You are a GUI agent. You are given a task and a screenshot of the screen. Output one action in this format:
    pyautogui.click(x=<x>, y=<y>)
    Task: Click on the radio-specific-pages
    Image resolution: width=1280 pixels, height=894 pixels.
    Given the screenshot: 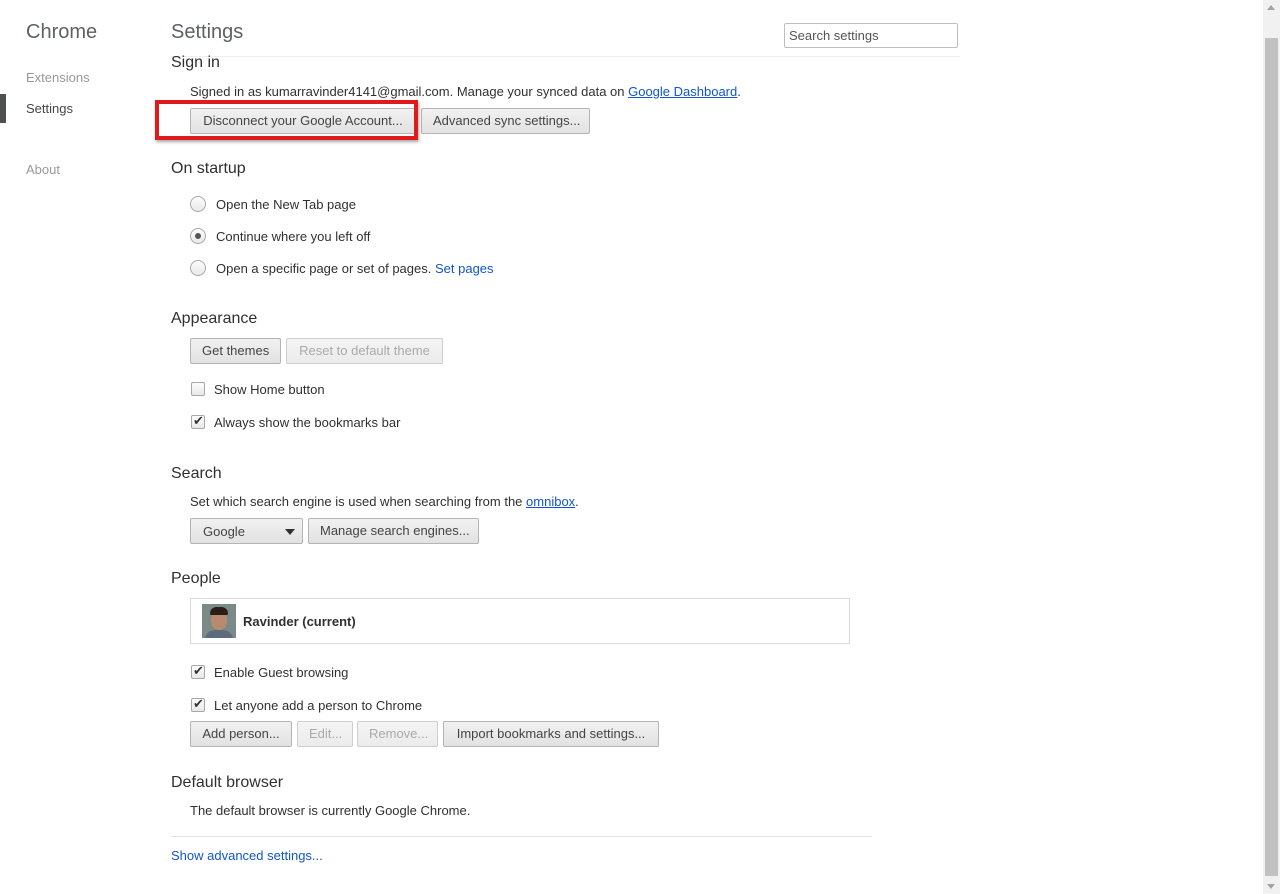 What is the action you would take?
    pyautogui.click(x=198, y=268)
    